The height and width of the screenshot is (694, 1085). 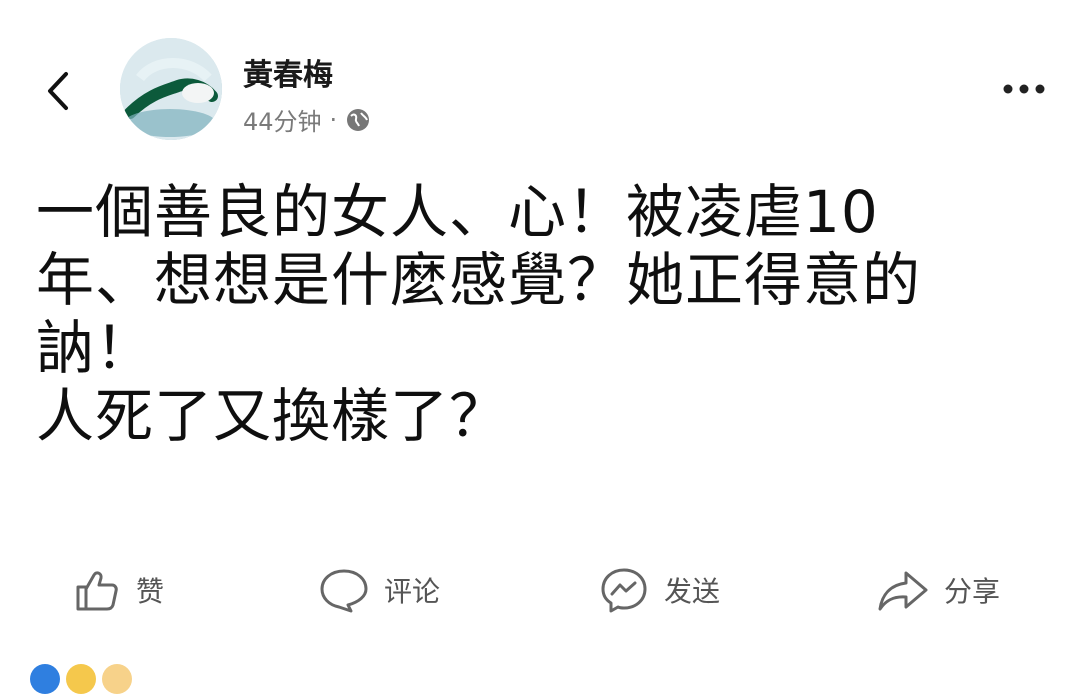 I want to click on chevron-left-icon, so click(x=58, y=91).